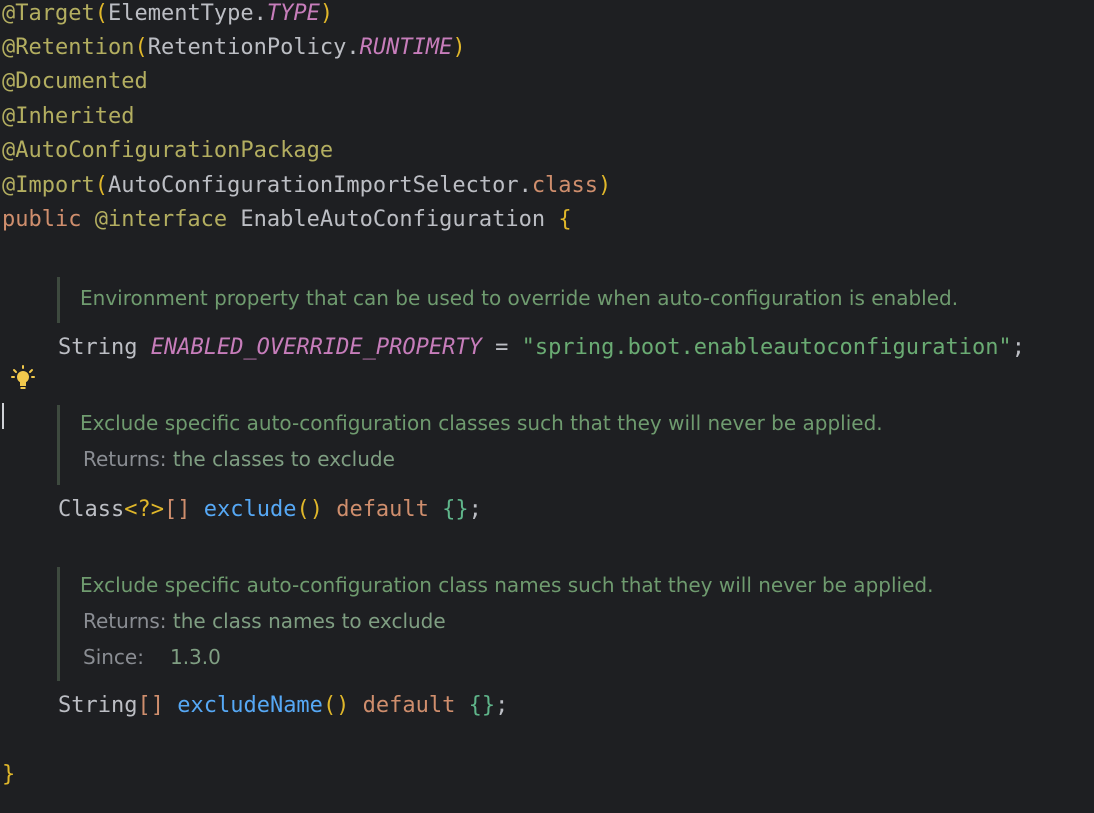 The image size is (1094, 813). I want to click on code-line-exclude: Class<?>[] exclude() default {};, so click(270, 509).